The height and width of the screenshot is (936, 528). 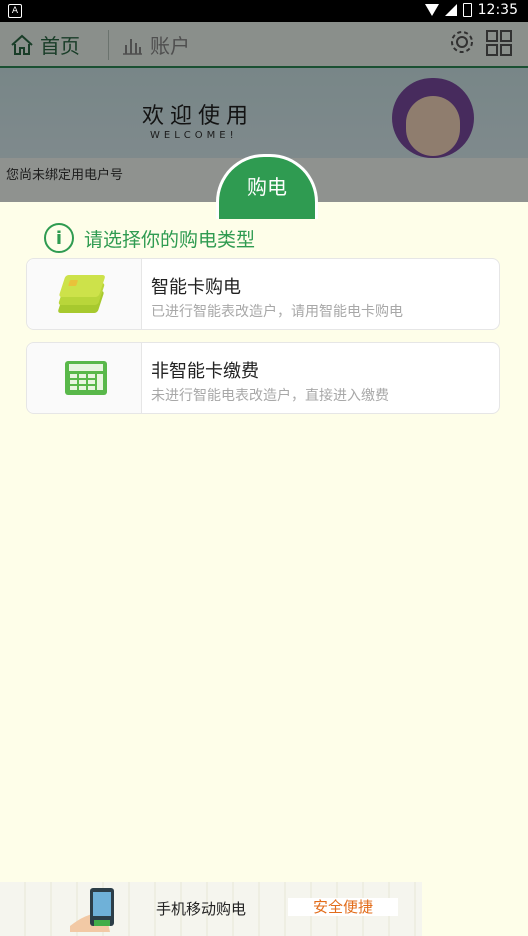 What do you see at coordinates (205, 371) in the screenshot?
I see `option-title: 非智能卡缴费` at bounding box center [205, 371].